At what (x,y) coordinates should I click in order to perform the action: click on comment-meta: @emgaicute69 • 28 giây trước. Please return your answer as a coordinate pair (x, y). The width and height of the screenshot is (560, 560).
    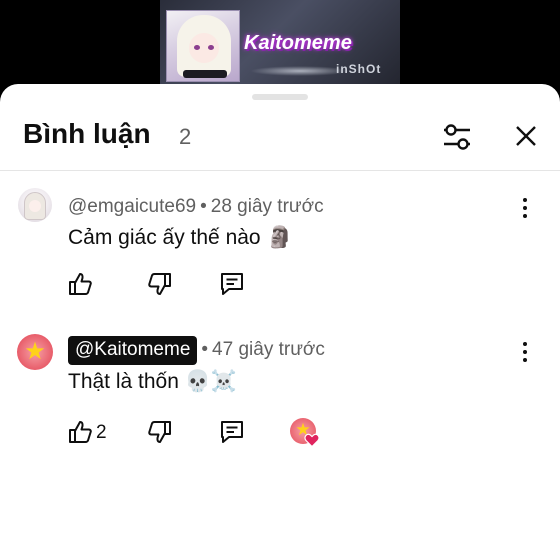
    Looking at the image, I should click on (196, 206).